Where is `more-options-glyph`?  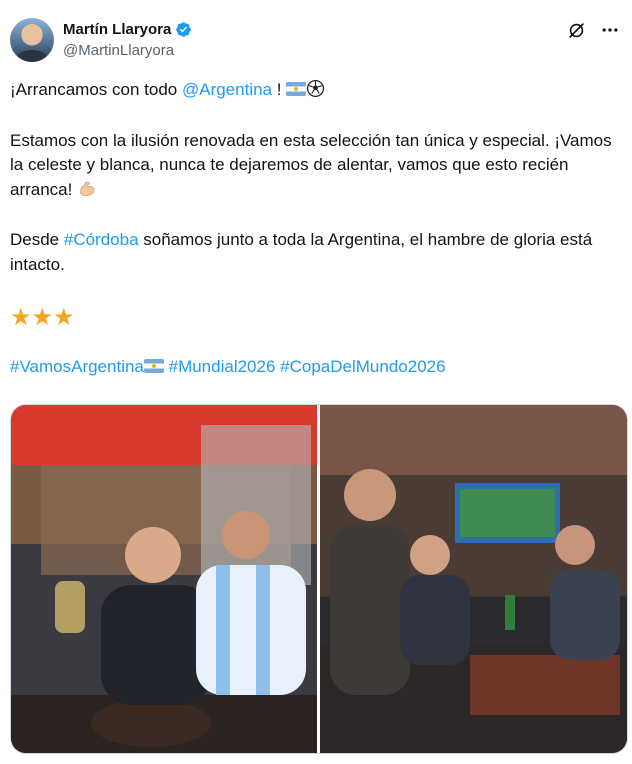 more-options-glyph is located at coordinates (610, 30).